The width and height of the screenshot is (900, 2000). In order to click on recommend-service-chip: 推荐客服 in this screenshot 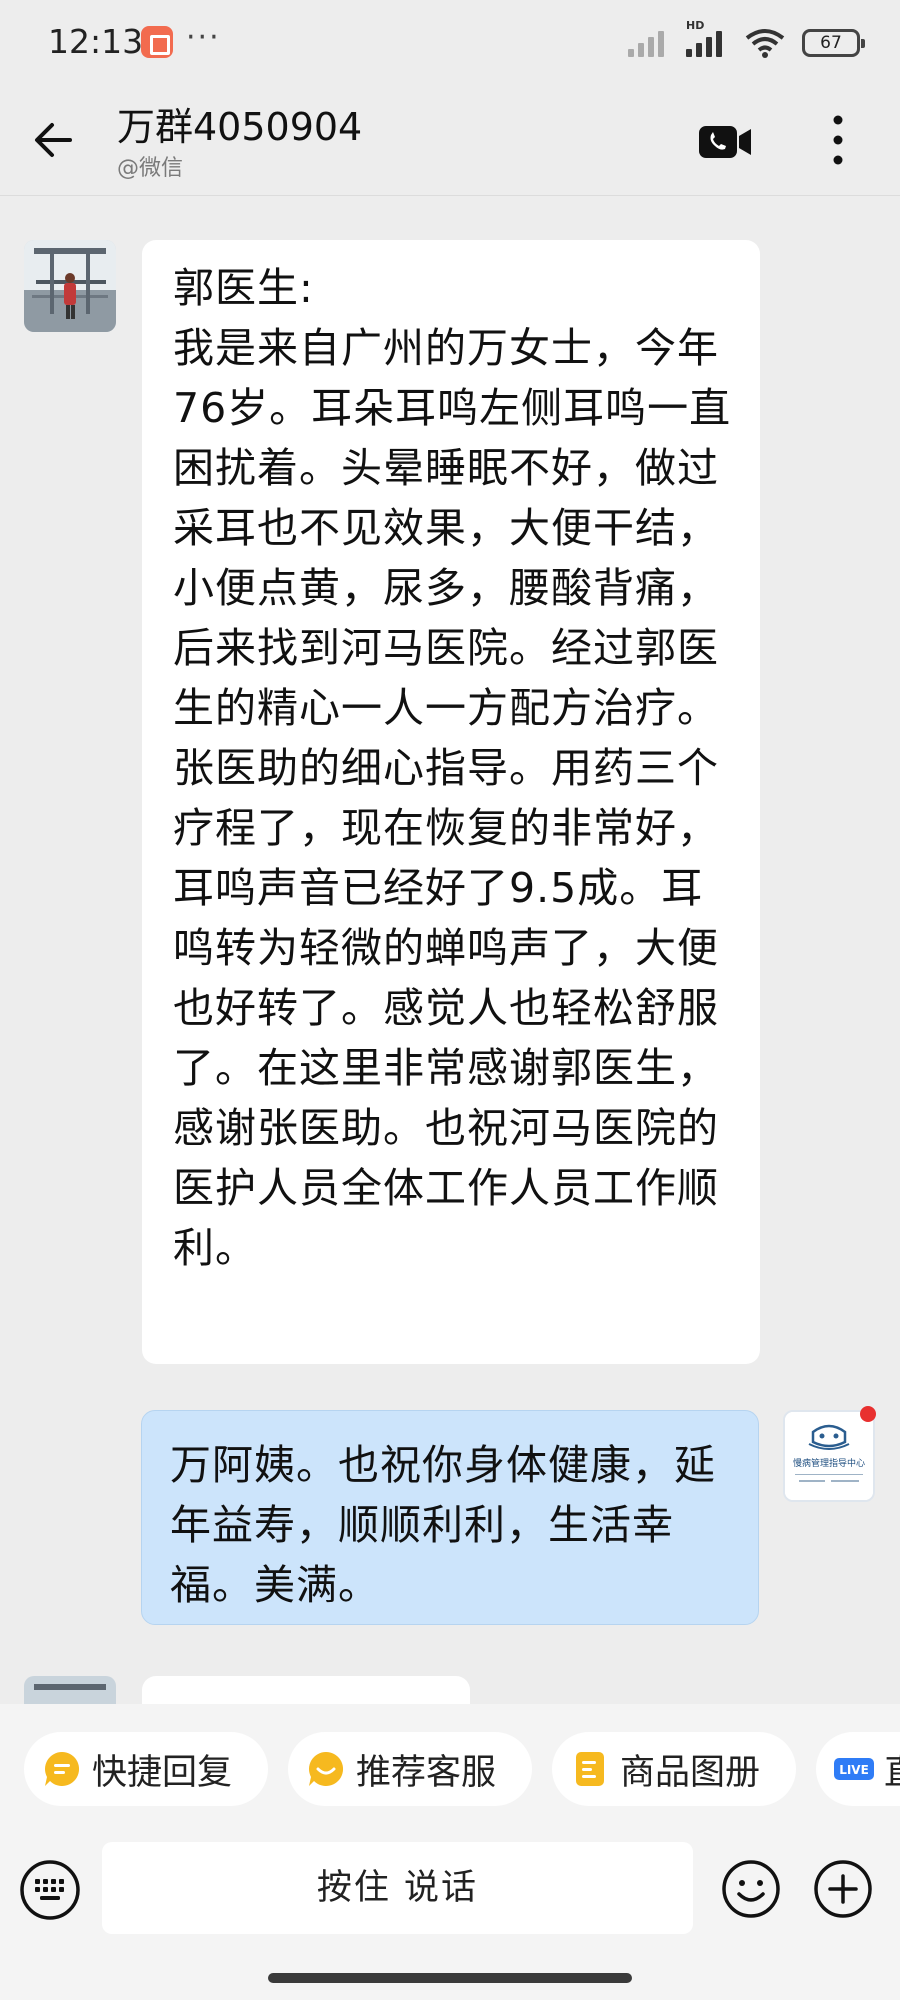, I will do `click(410, 1769)`.